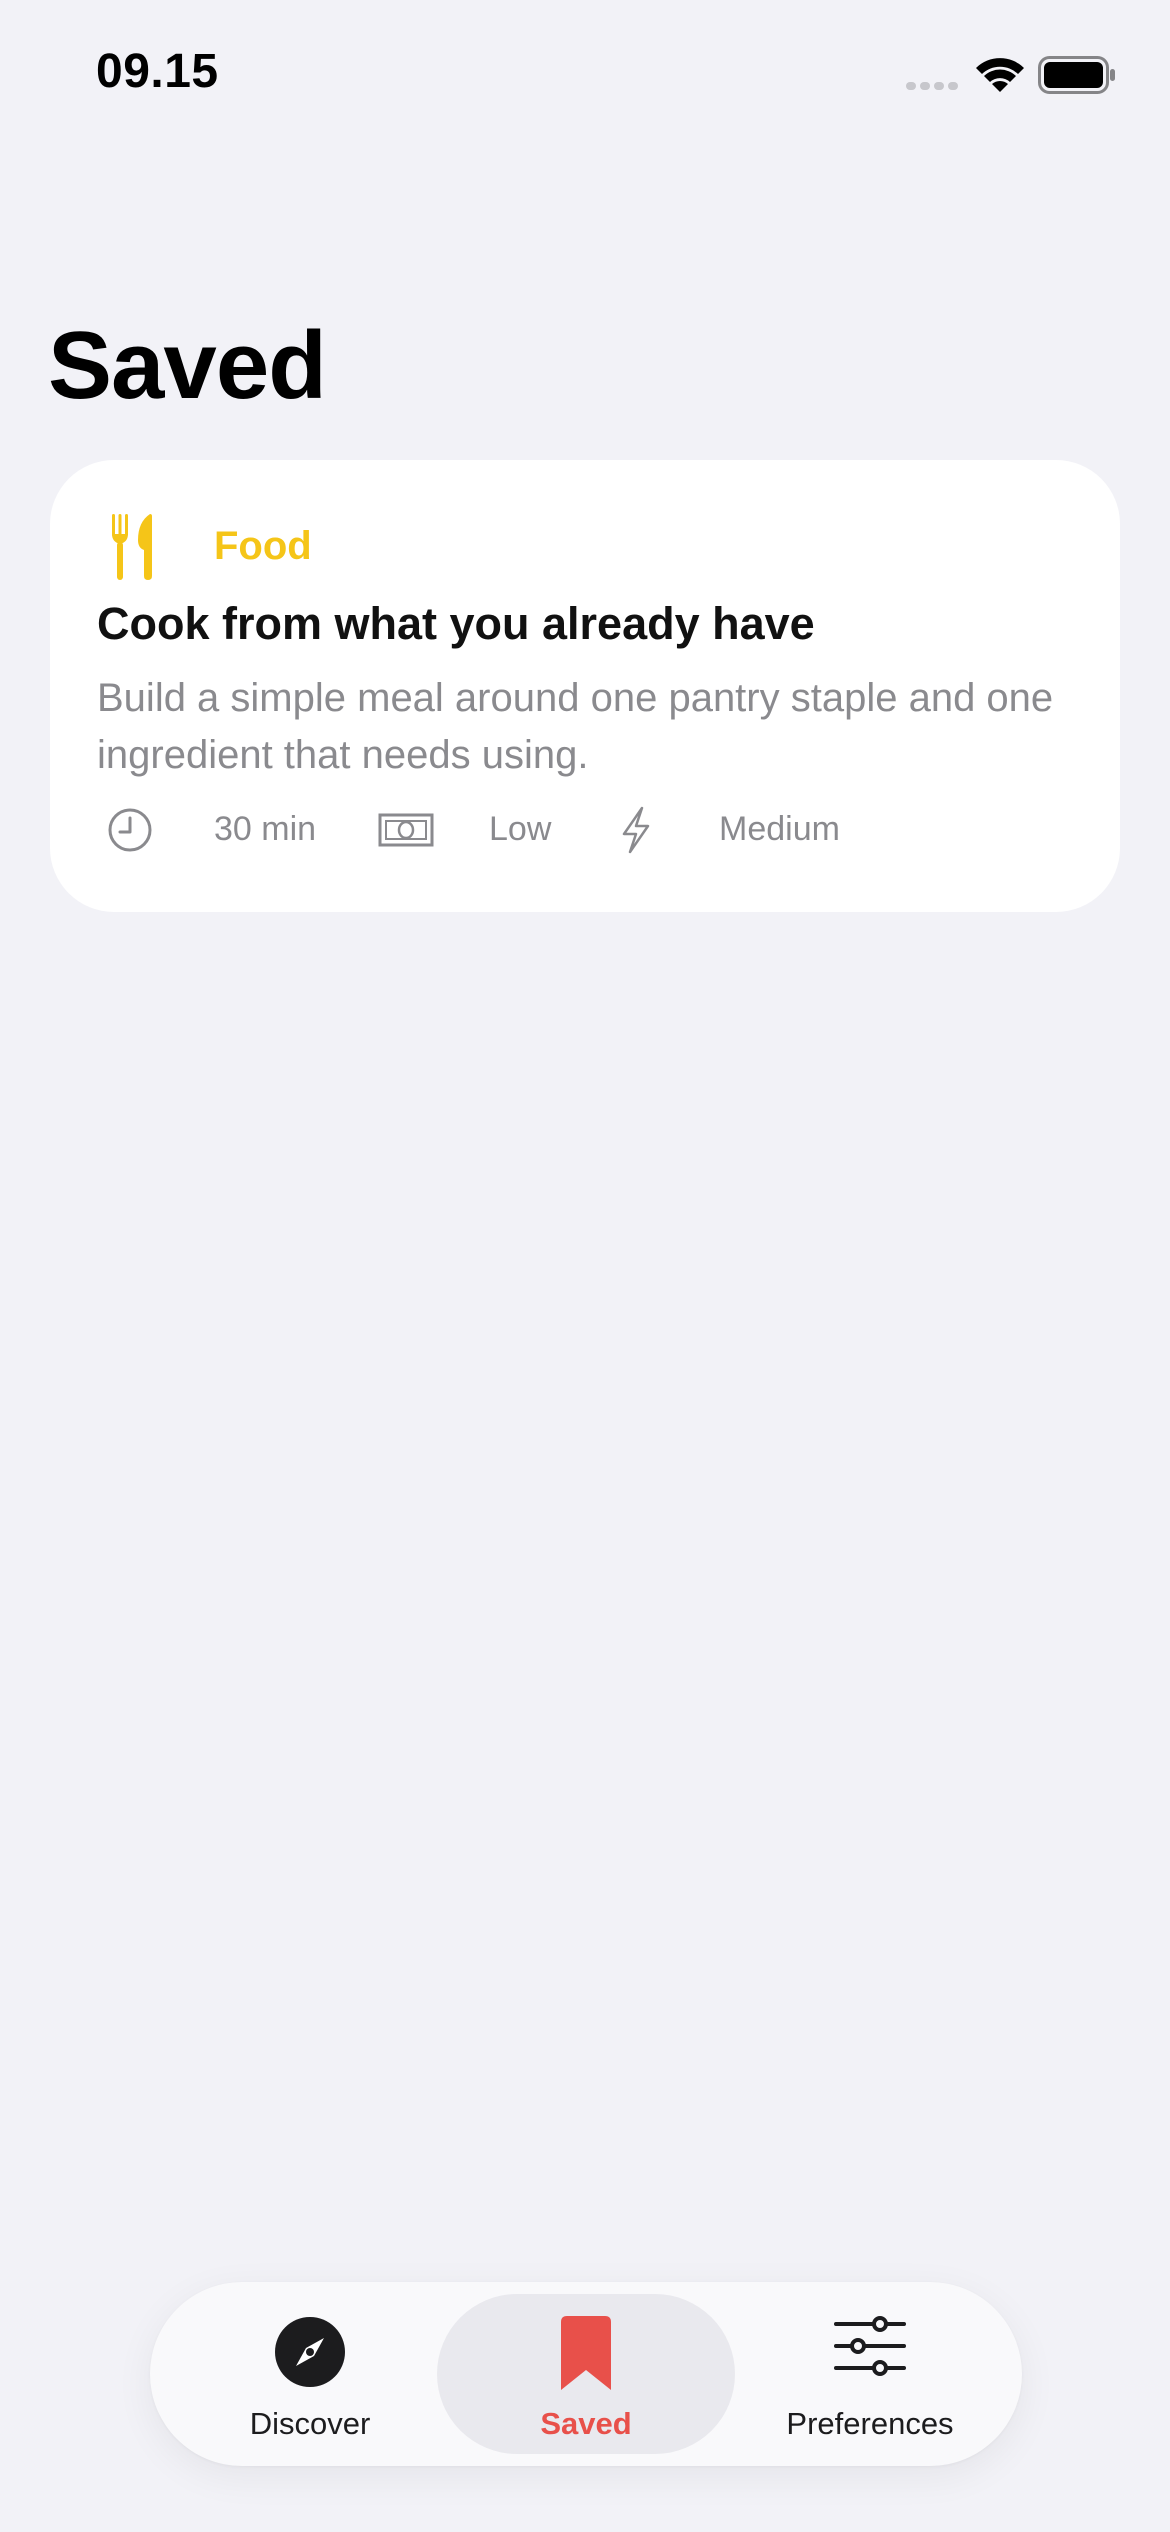 The height and width of the screenshot is (2532, 1170). I want to click on cost-level: Low, so click(520, 829).